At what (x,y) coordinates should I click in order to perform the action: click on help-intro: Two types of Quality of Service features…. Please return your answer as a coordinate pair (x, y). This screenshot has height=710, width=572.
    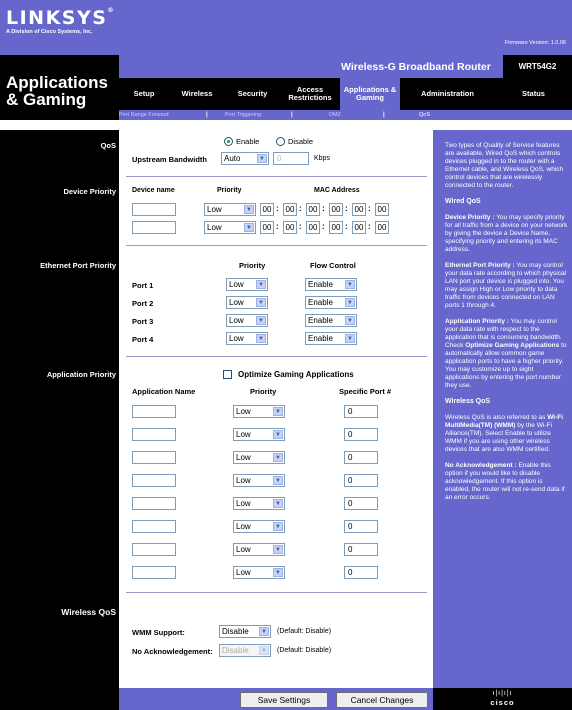
    Looking at the image, I should click on (504, 165).